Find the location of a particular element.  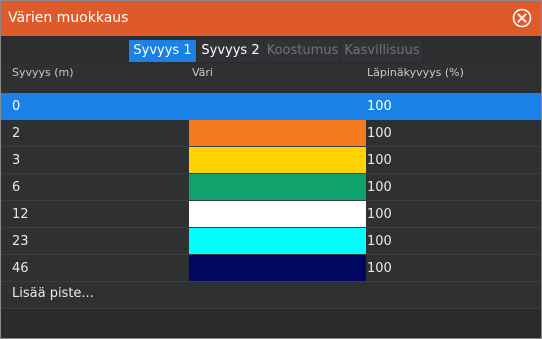

table-header: Syvyys (m) Väri Läpinäkyvyys (%) is located at coordinates (271, 79).